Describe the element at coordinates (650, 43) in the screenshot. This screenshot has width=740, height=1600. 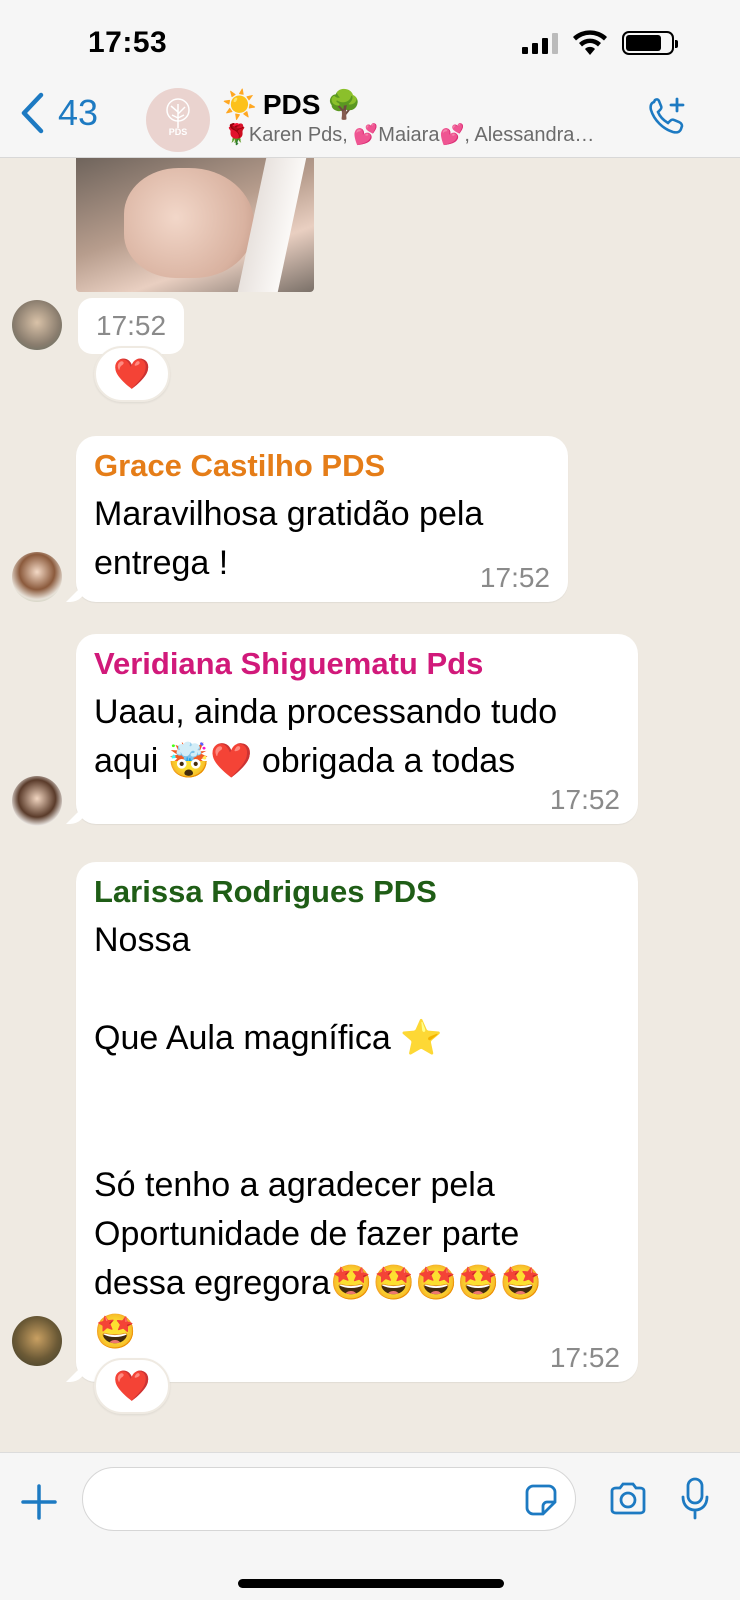
I see `battery-icon` at that location.